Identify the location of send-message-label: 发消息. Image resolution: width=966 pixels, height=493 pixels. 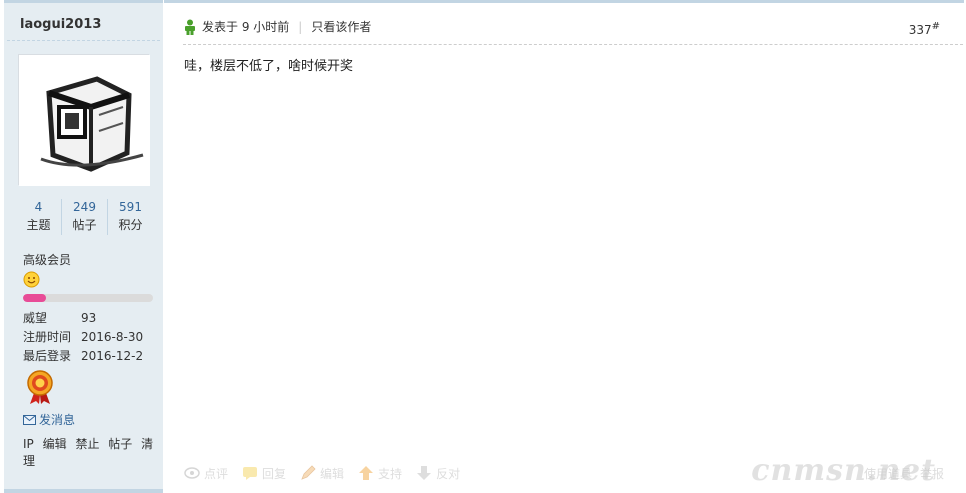
(57, 420).